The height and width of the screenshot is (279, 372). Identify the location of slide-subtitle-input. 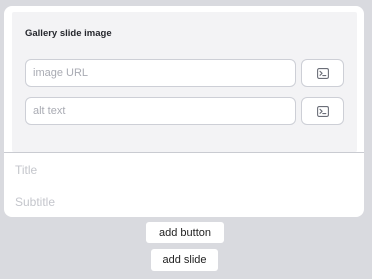
(180, 202).